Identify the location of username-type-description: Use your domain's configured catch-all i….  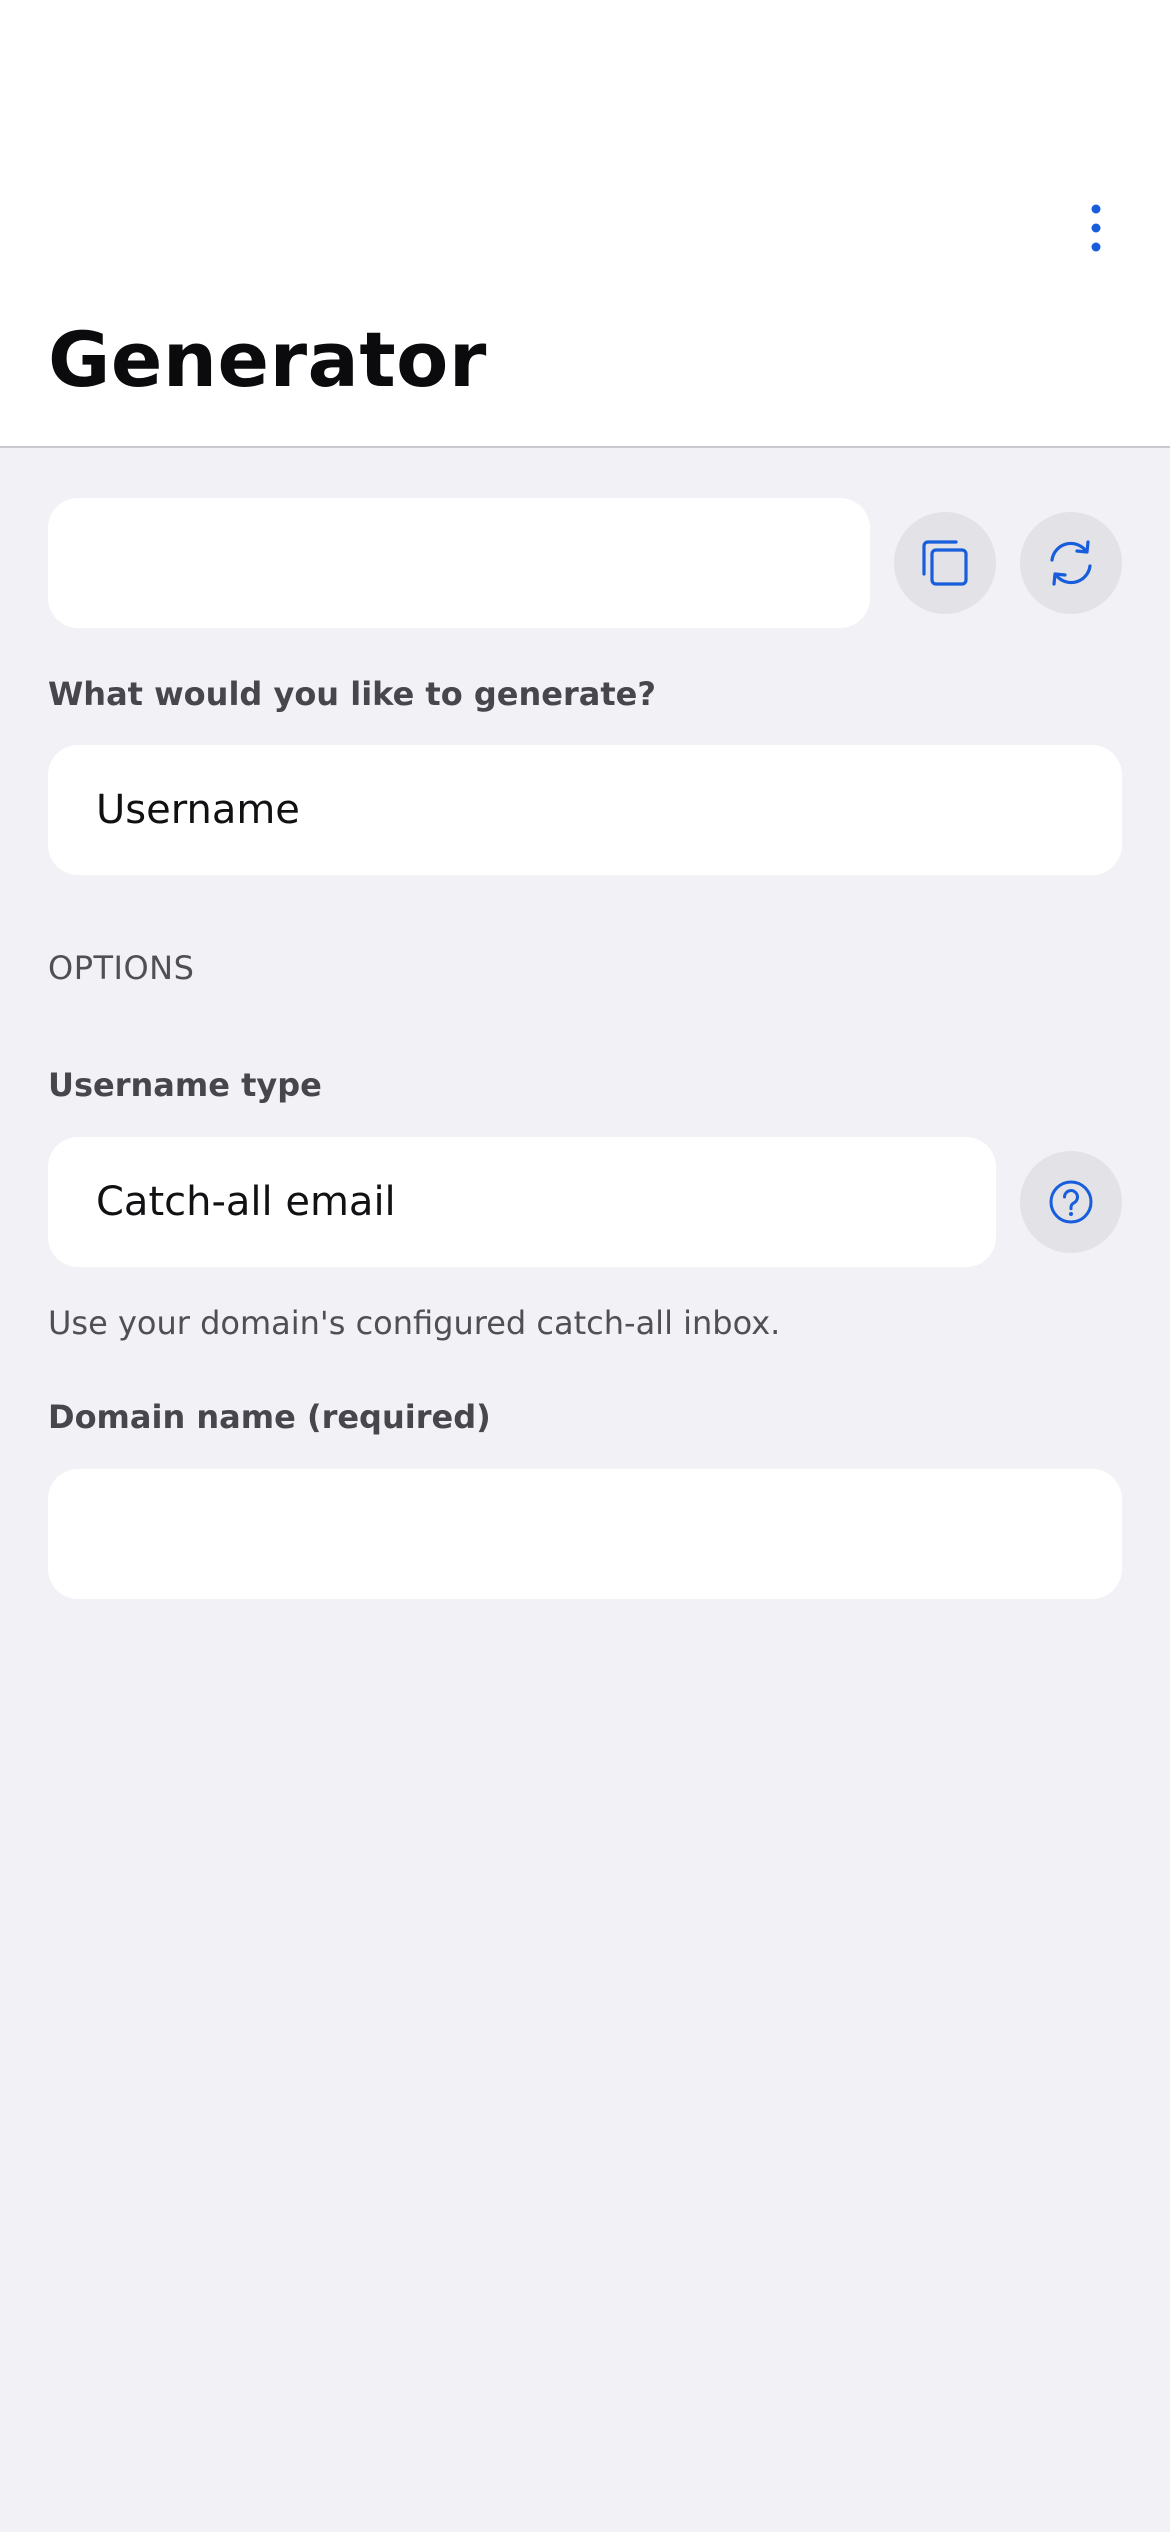
(414, 1323).